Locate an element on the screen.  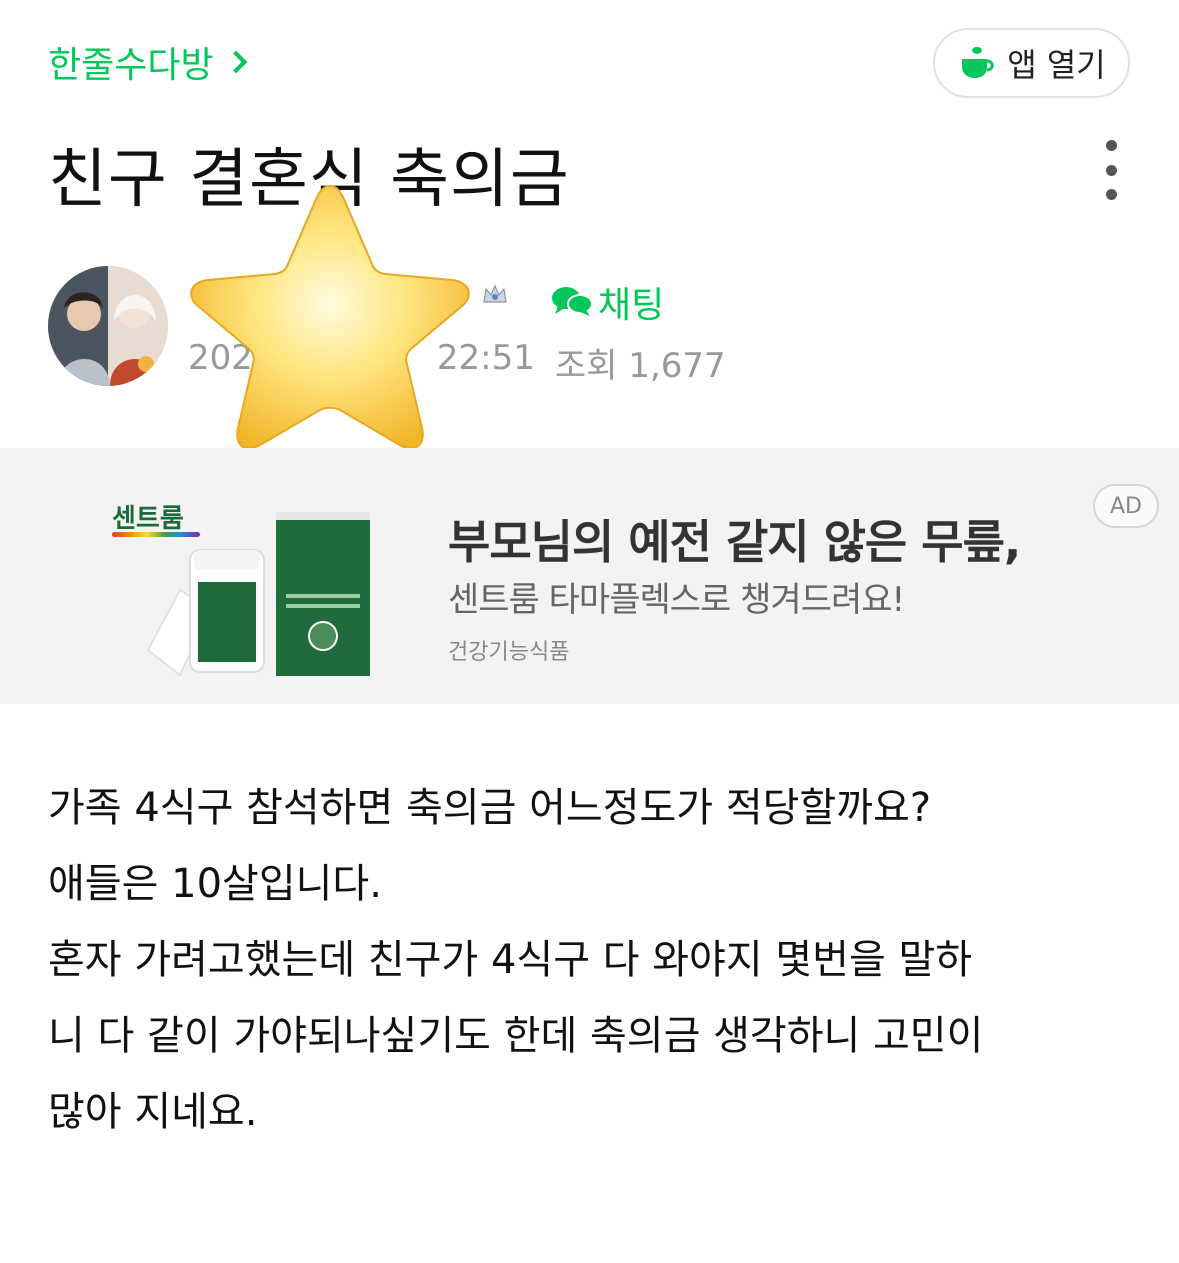
app-open-button: 앱 열기 is located at coordinates (1031, 63).